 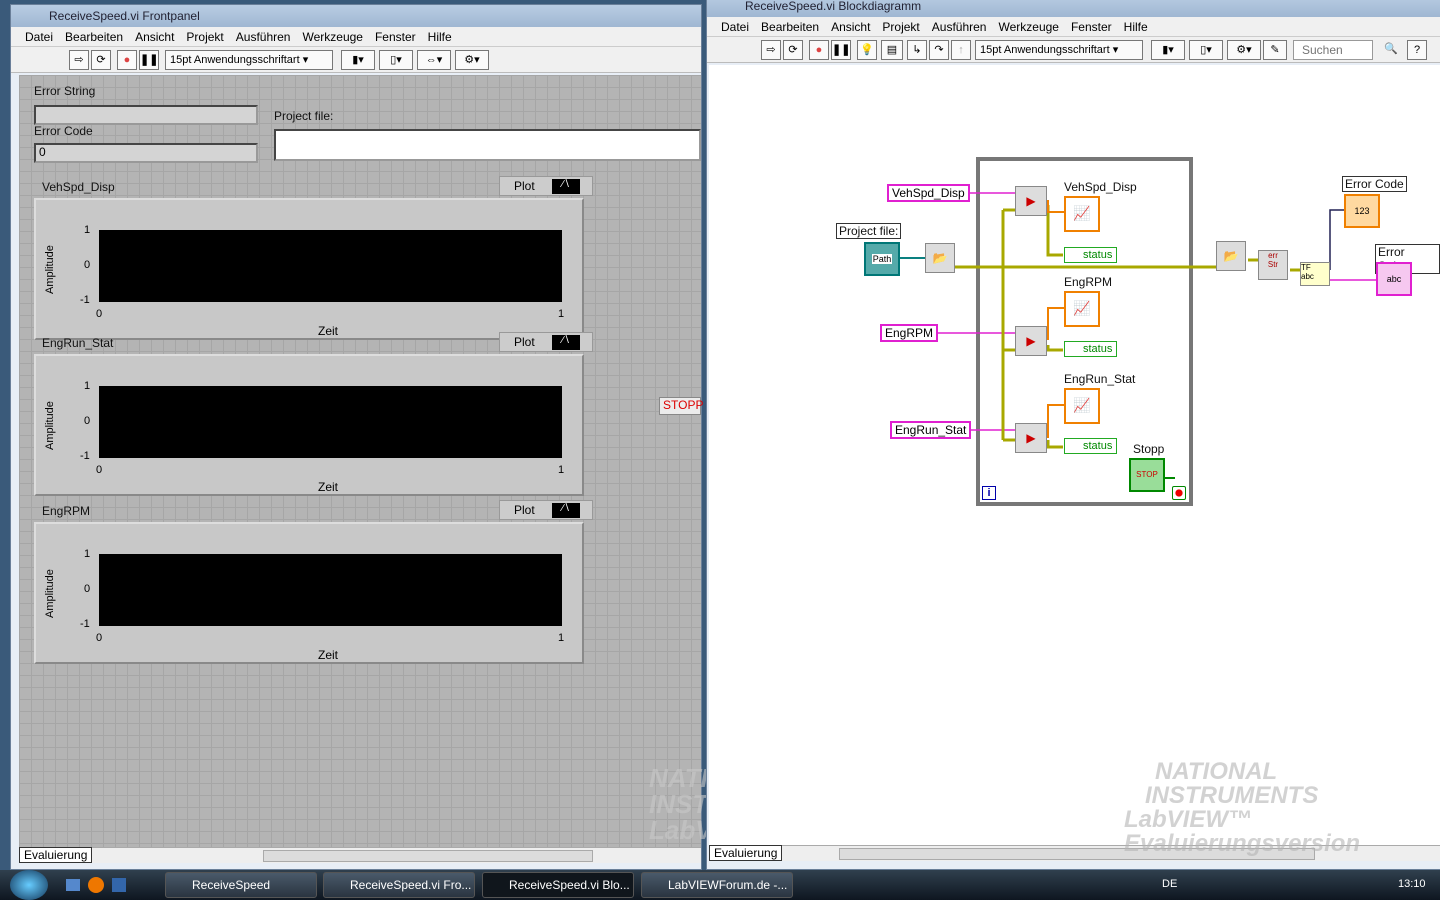 I want to click on switch-windows-icon, so click(x=119, y=885).